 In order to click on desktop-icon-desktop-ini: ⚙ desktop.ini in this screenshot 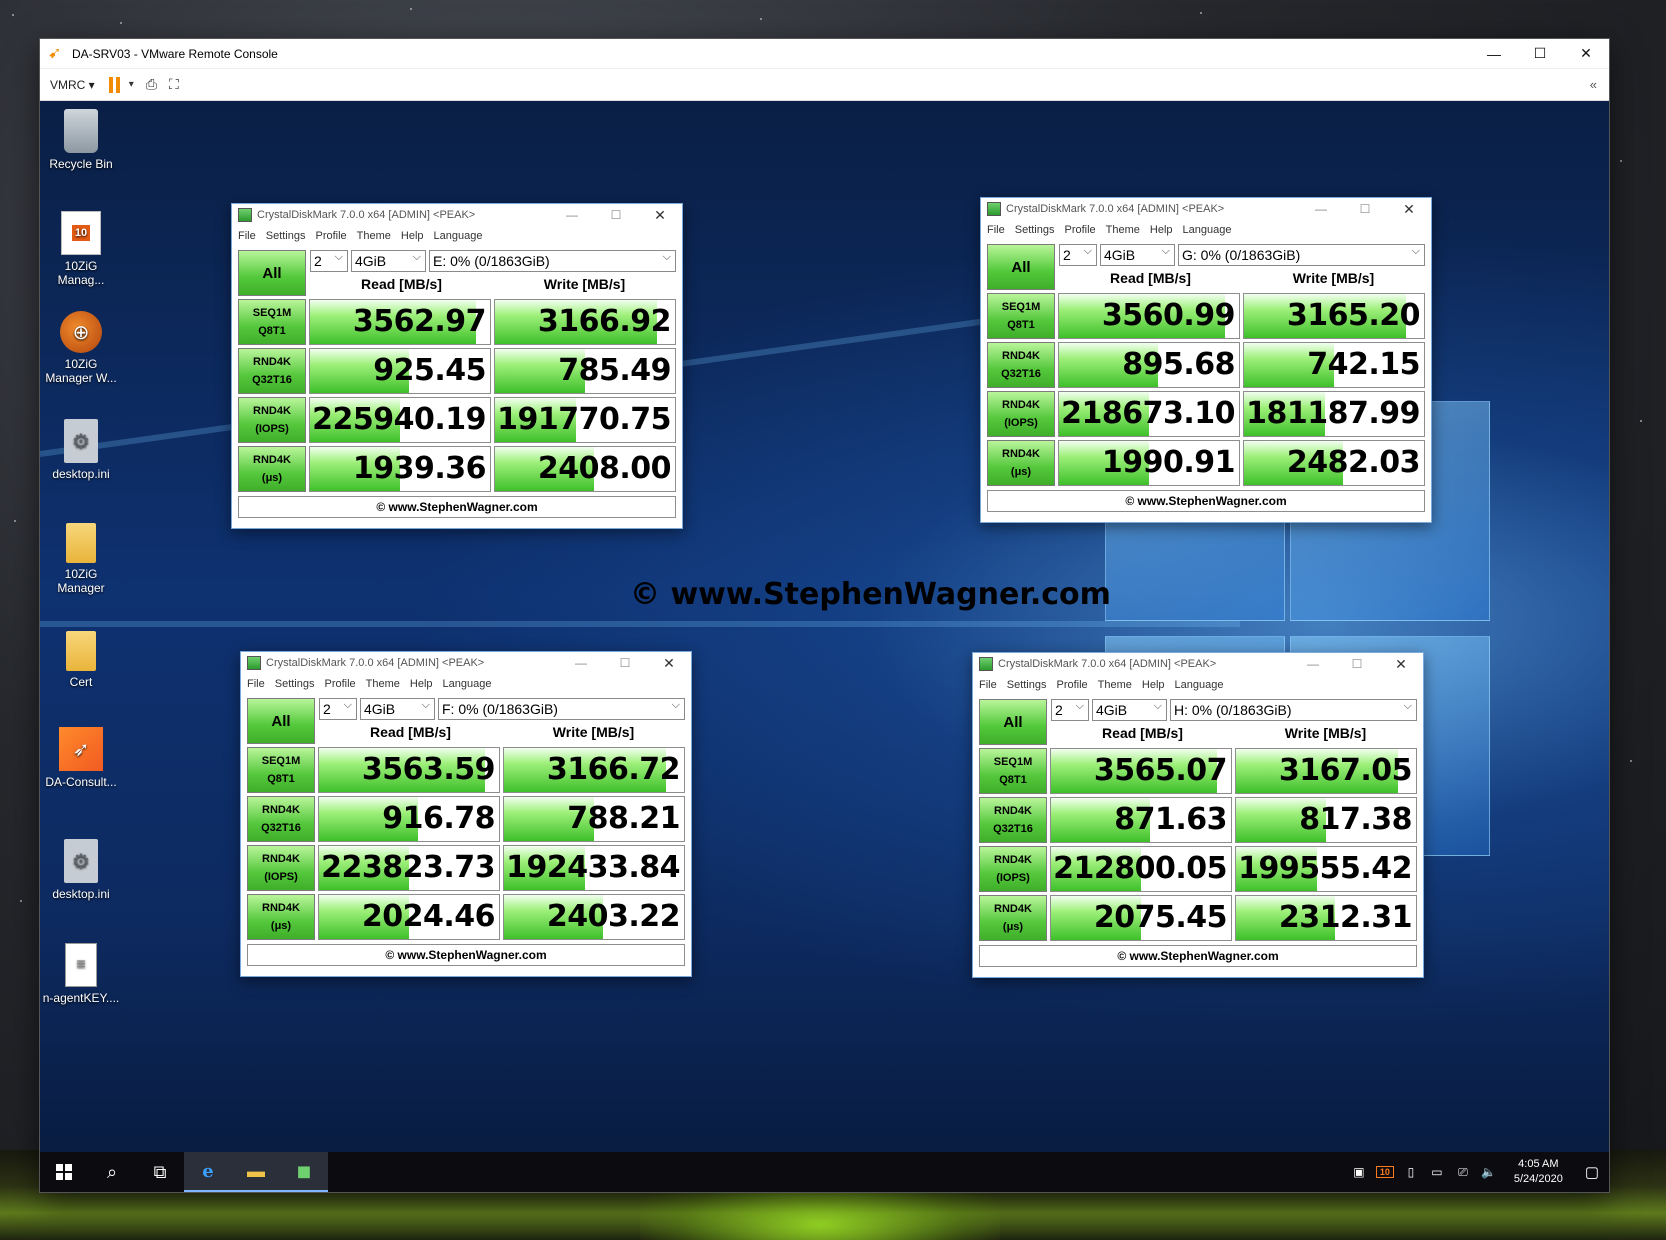, I will do `click(81, 450)`.